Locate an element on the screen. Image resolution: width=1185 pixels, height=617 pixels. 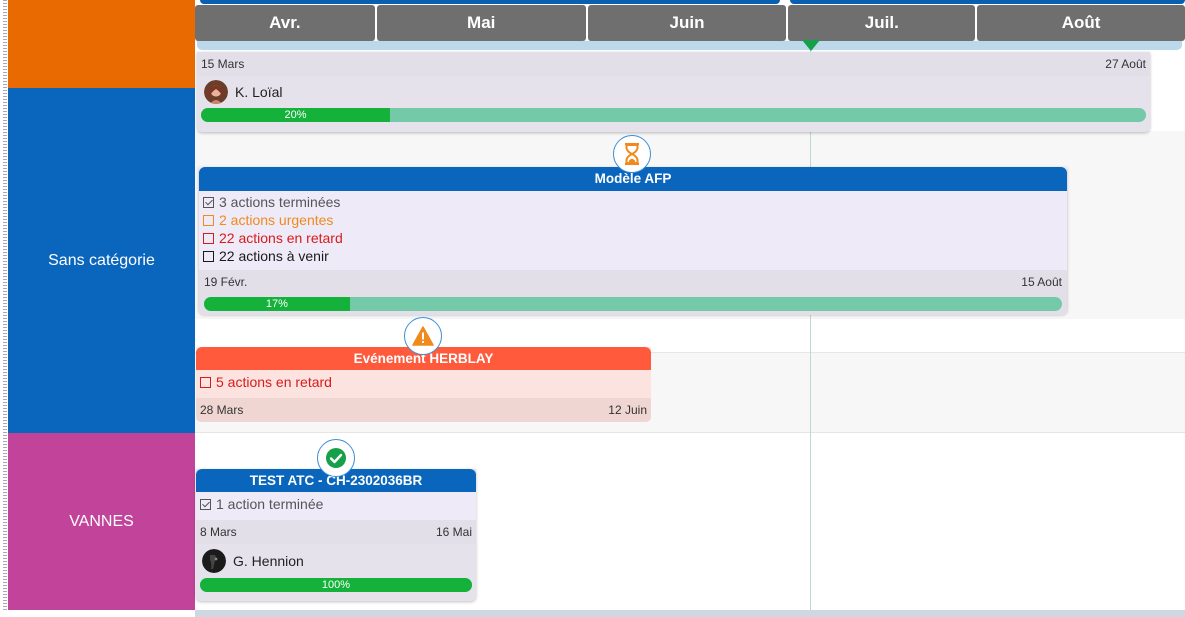
progress-bar: 100% is located at coordinates (336, 585).